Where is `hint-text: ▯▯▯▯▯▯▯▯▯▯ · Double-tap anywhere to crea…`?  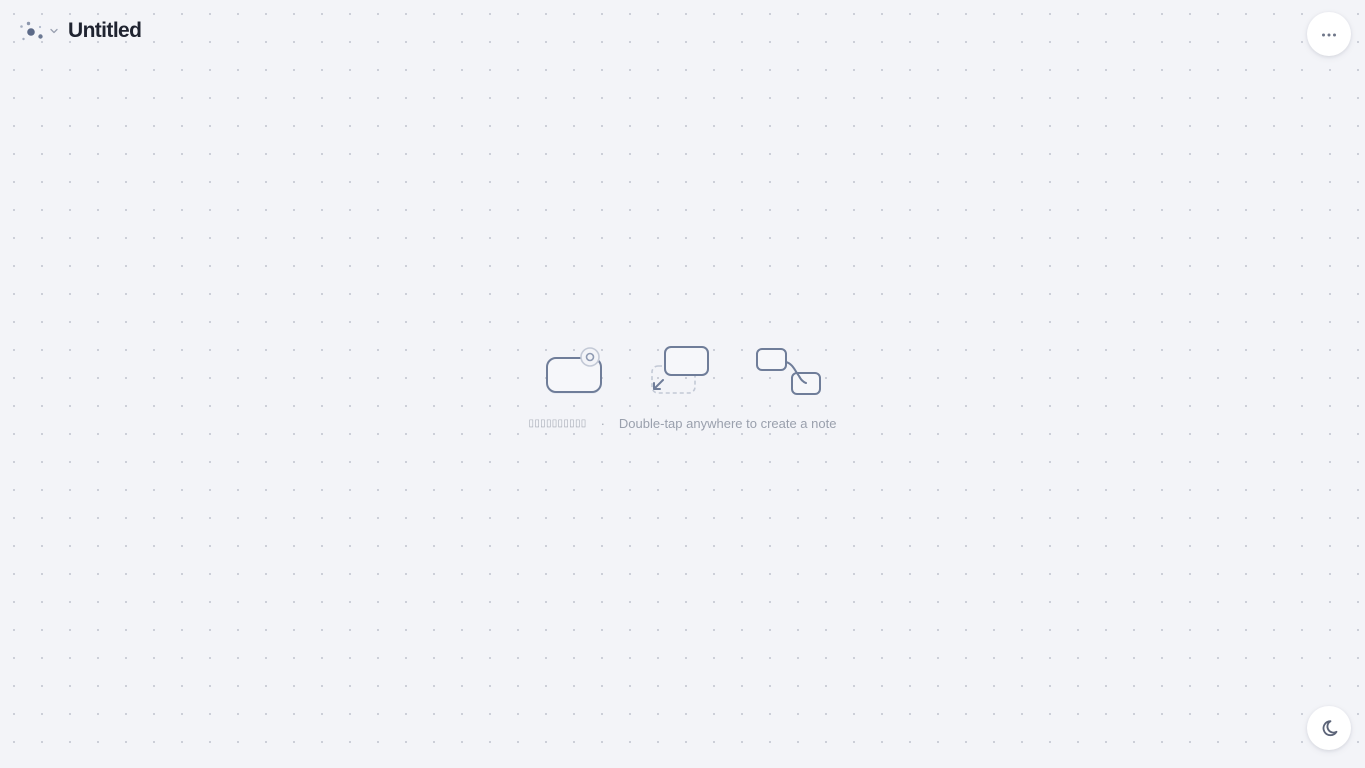 hint-text: ▯▯▯▯▯▯▯▯▯▯ · Double-tap anywhere to crea… is located at coordinates (683, 423).